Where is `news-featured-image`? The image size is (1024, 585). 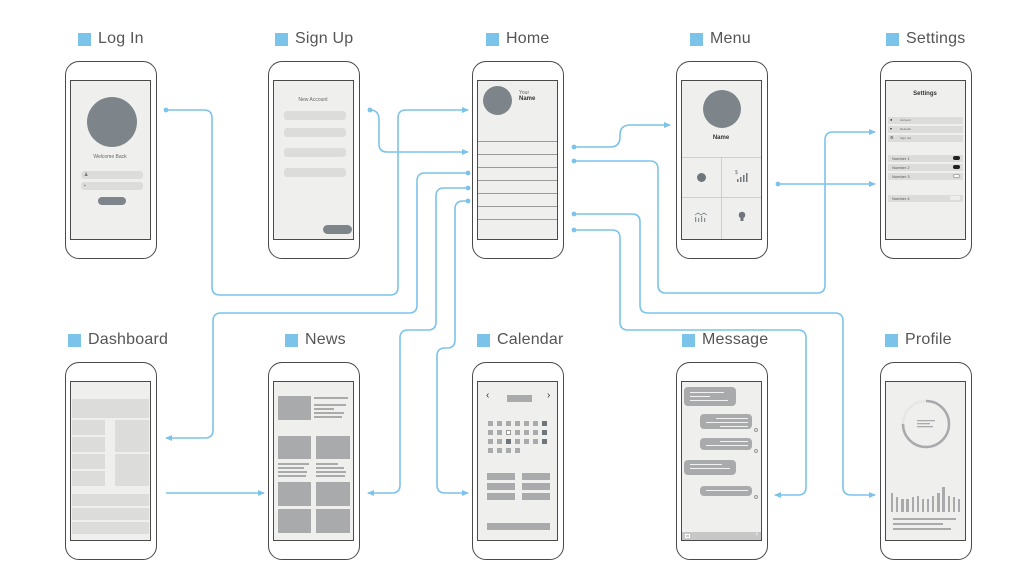
news-featured-image is located at coordinates (294, 408).